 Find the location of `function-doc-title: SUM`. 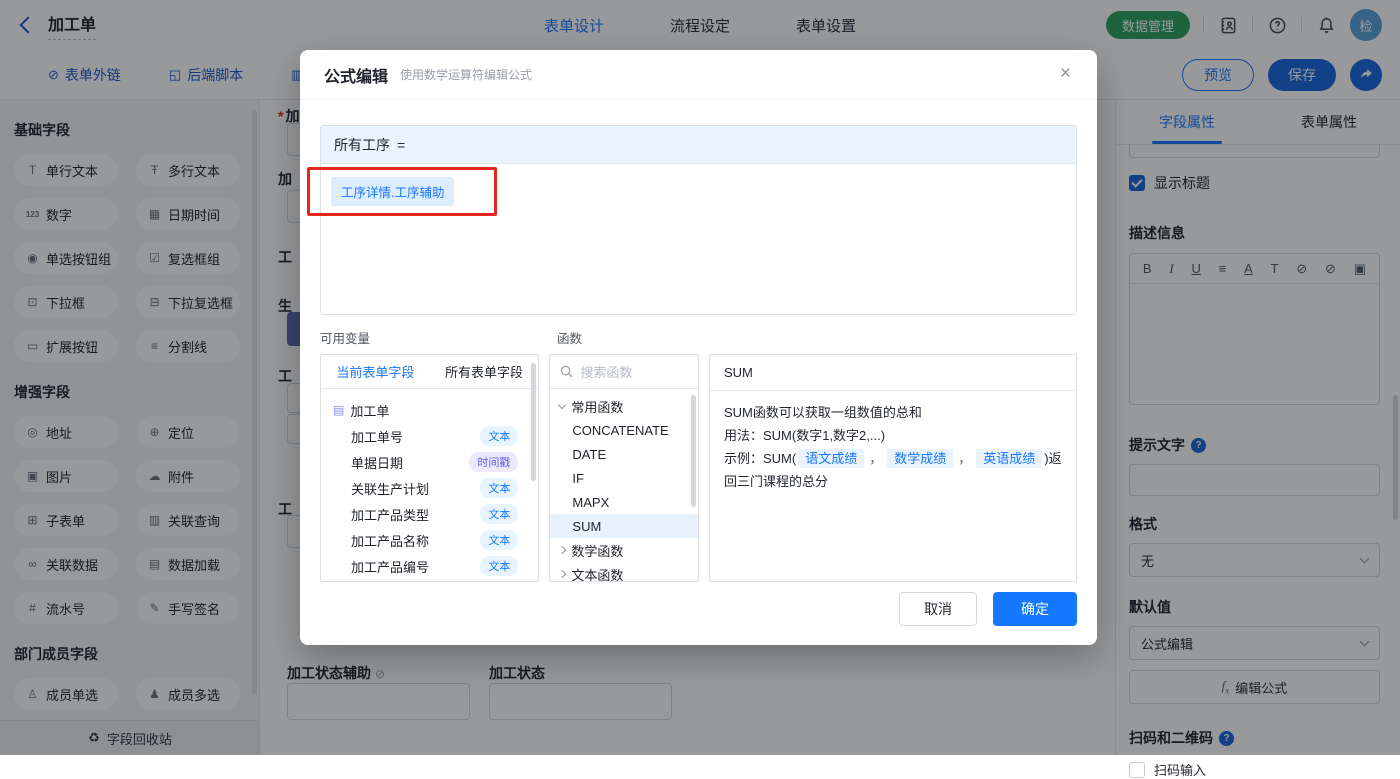

function-doc-title: SUM is located at coordinates (893, 373).